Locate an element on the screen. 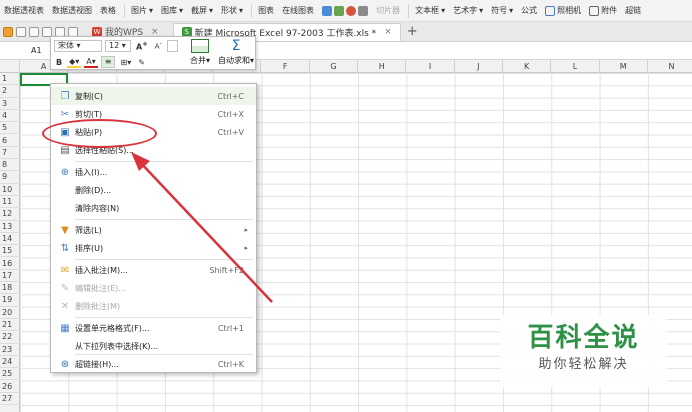 This screenshot has width=692, height=412. row-header: 7 is located at coordinates (10, 153).